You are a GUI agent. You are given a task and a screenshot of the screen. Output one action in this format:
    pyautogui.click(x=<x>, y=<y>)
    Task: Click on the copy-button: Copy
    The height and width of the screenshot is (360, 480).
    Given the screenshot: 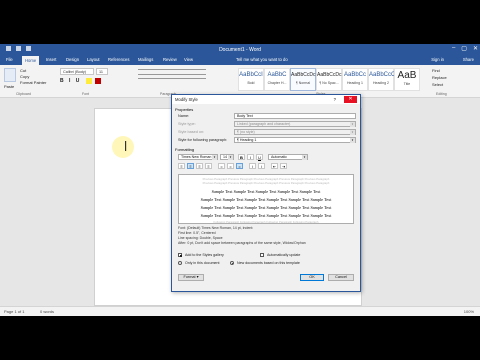 What is the action you would take?
    pyautogui.click(x=24, y=76)
    